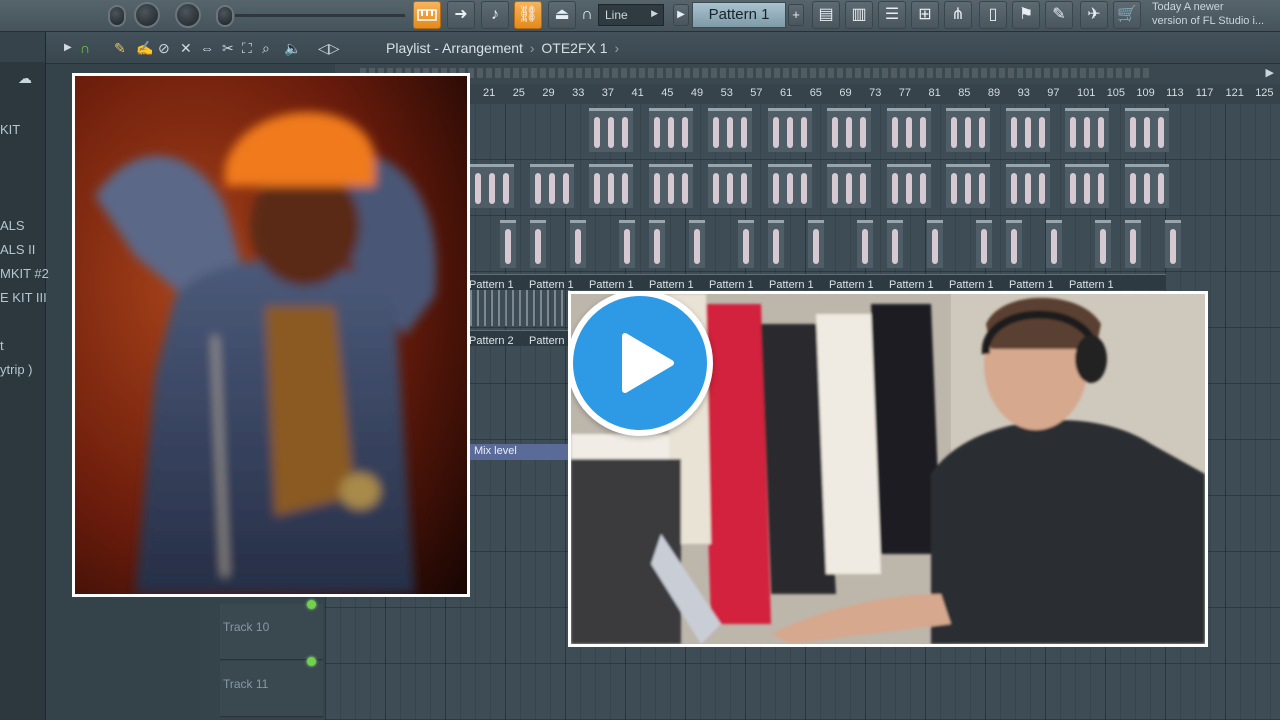  Describe the element at coordinates (25, 78) in the screenshot. I see `cloud-icon: ☁` at that location.